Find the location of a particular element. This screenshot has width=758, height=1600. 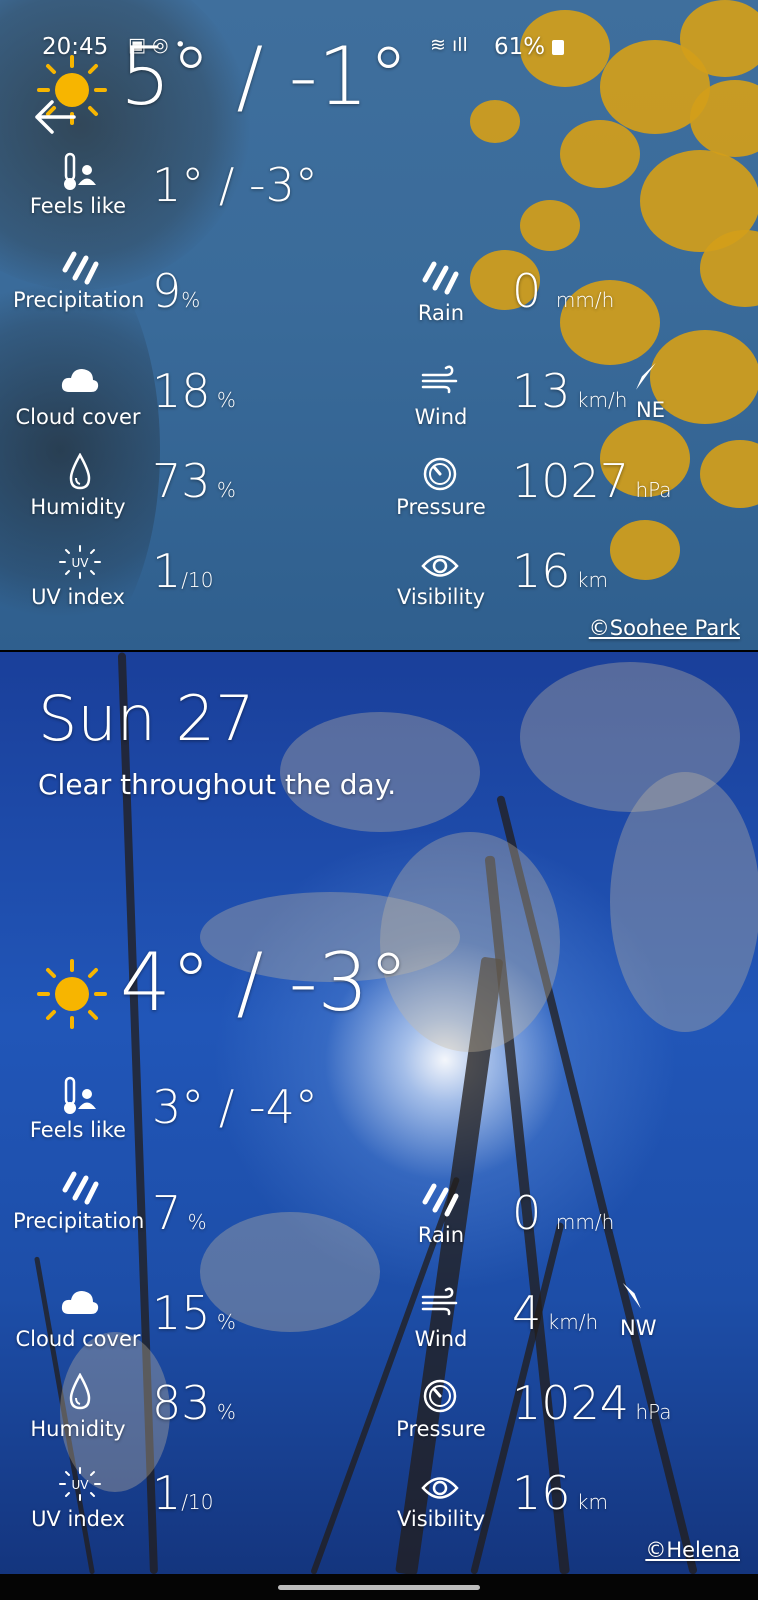

pressure-value: 1024 hPa is located at coordinates (592, 1403).